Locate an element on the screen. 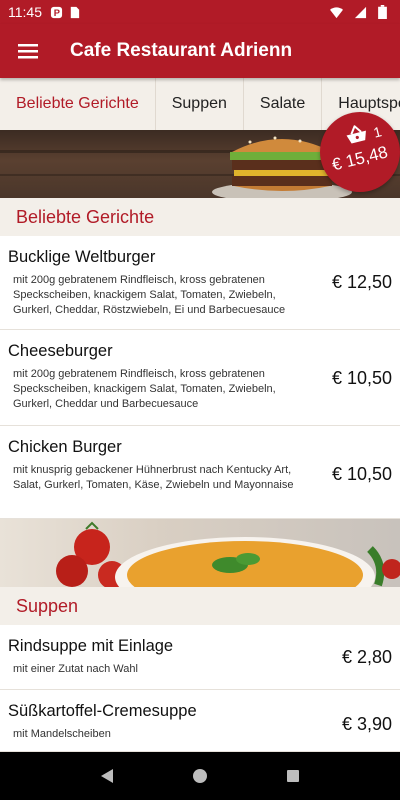 This screenshot has width=400, height=800. svg-text: P is located at coordinates (57, 13).